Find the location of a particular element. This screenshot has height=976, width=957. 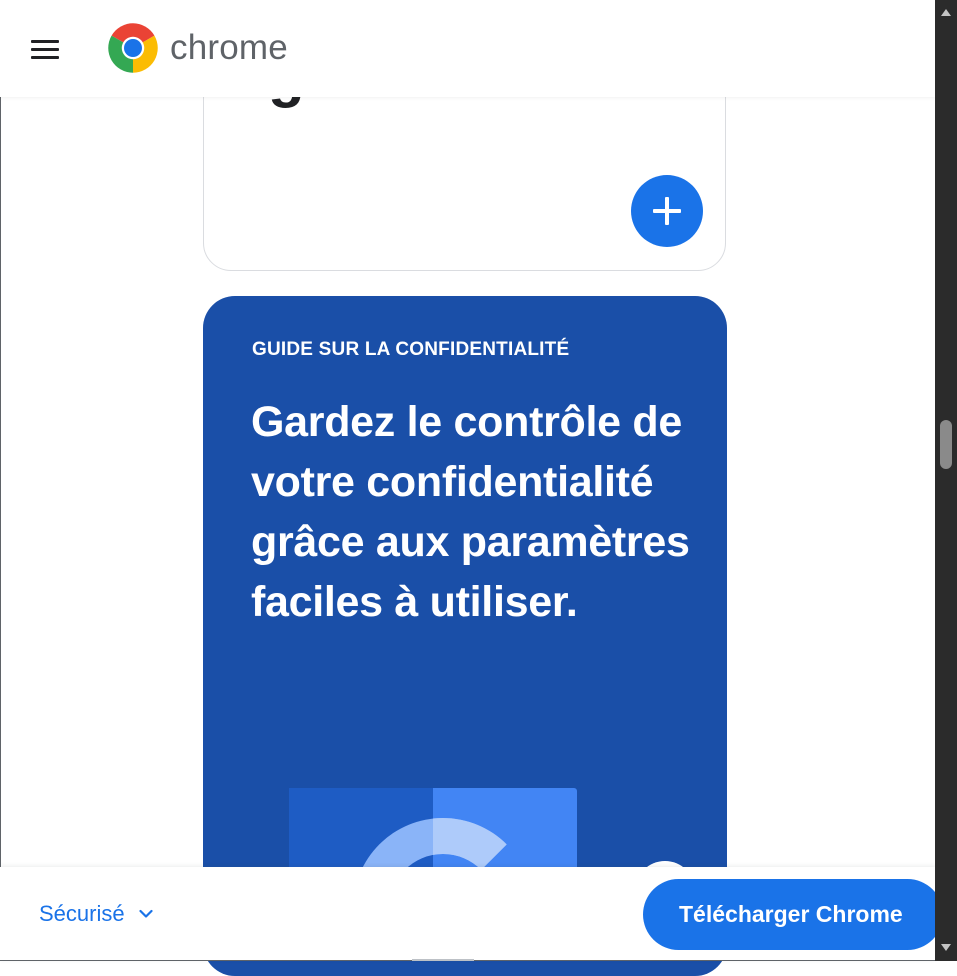

chrome-wordmark: chrome is located at coordinates (229, 47).